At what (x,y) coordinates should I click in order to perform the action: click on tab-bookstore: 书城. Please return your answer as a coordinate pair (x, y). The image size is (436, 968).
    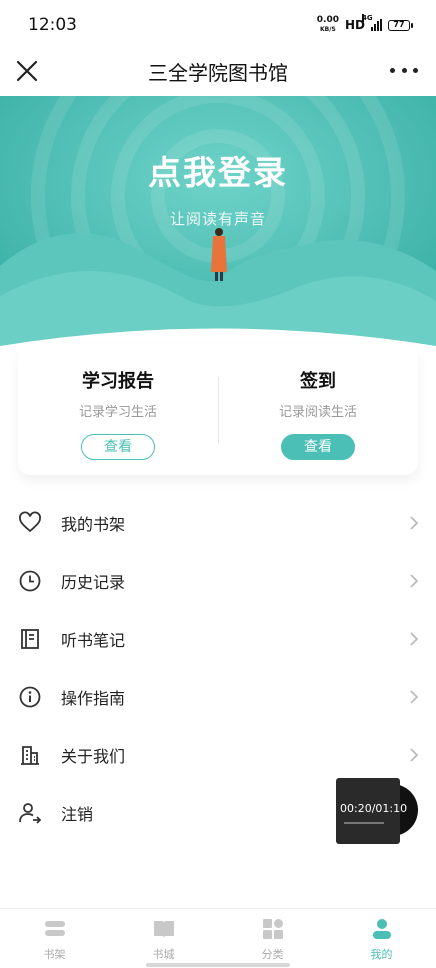
    Looking at the image, I should click on (163, 938).